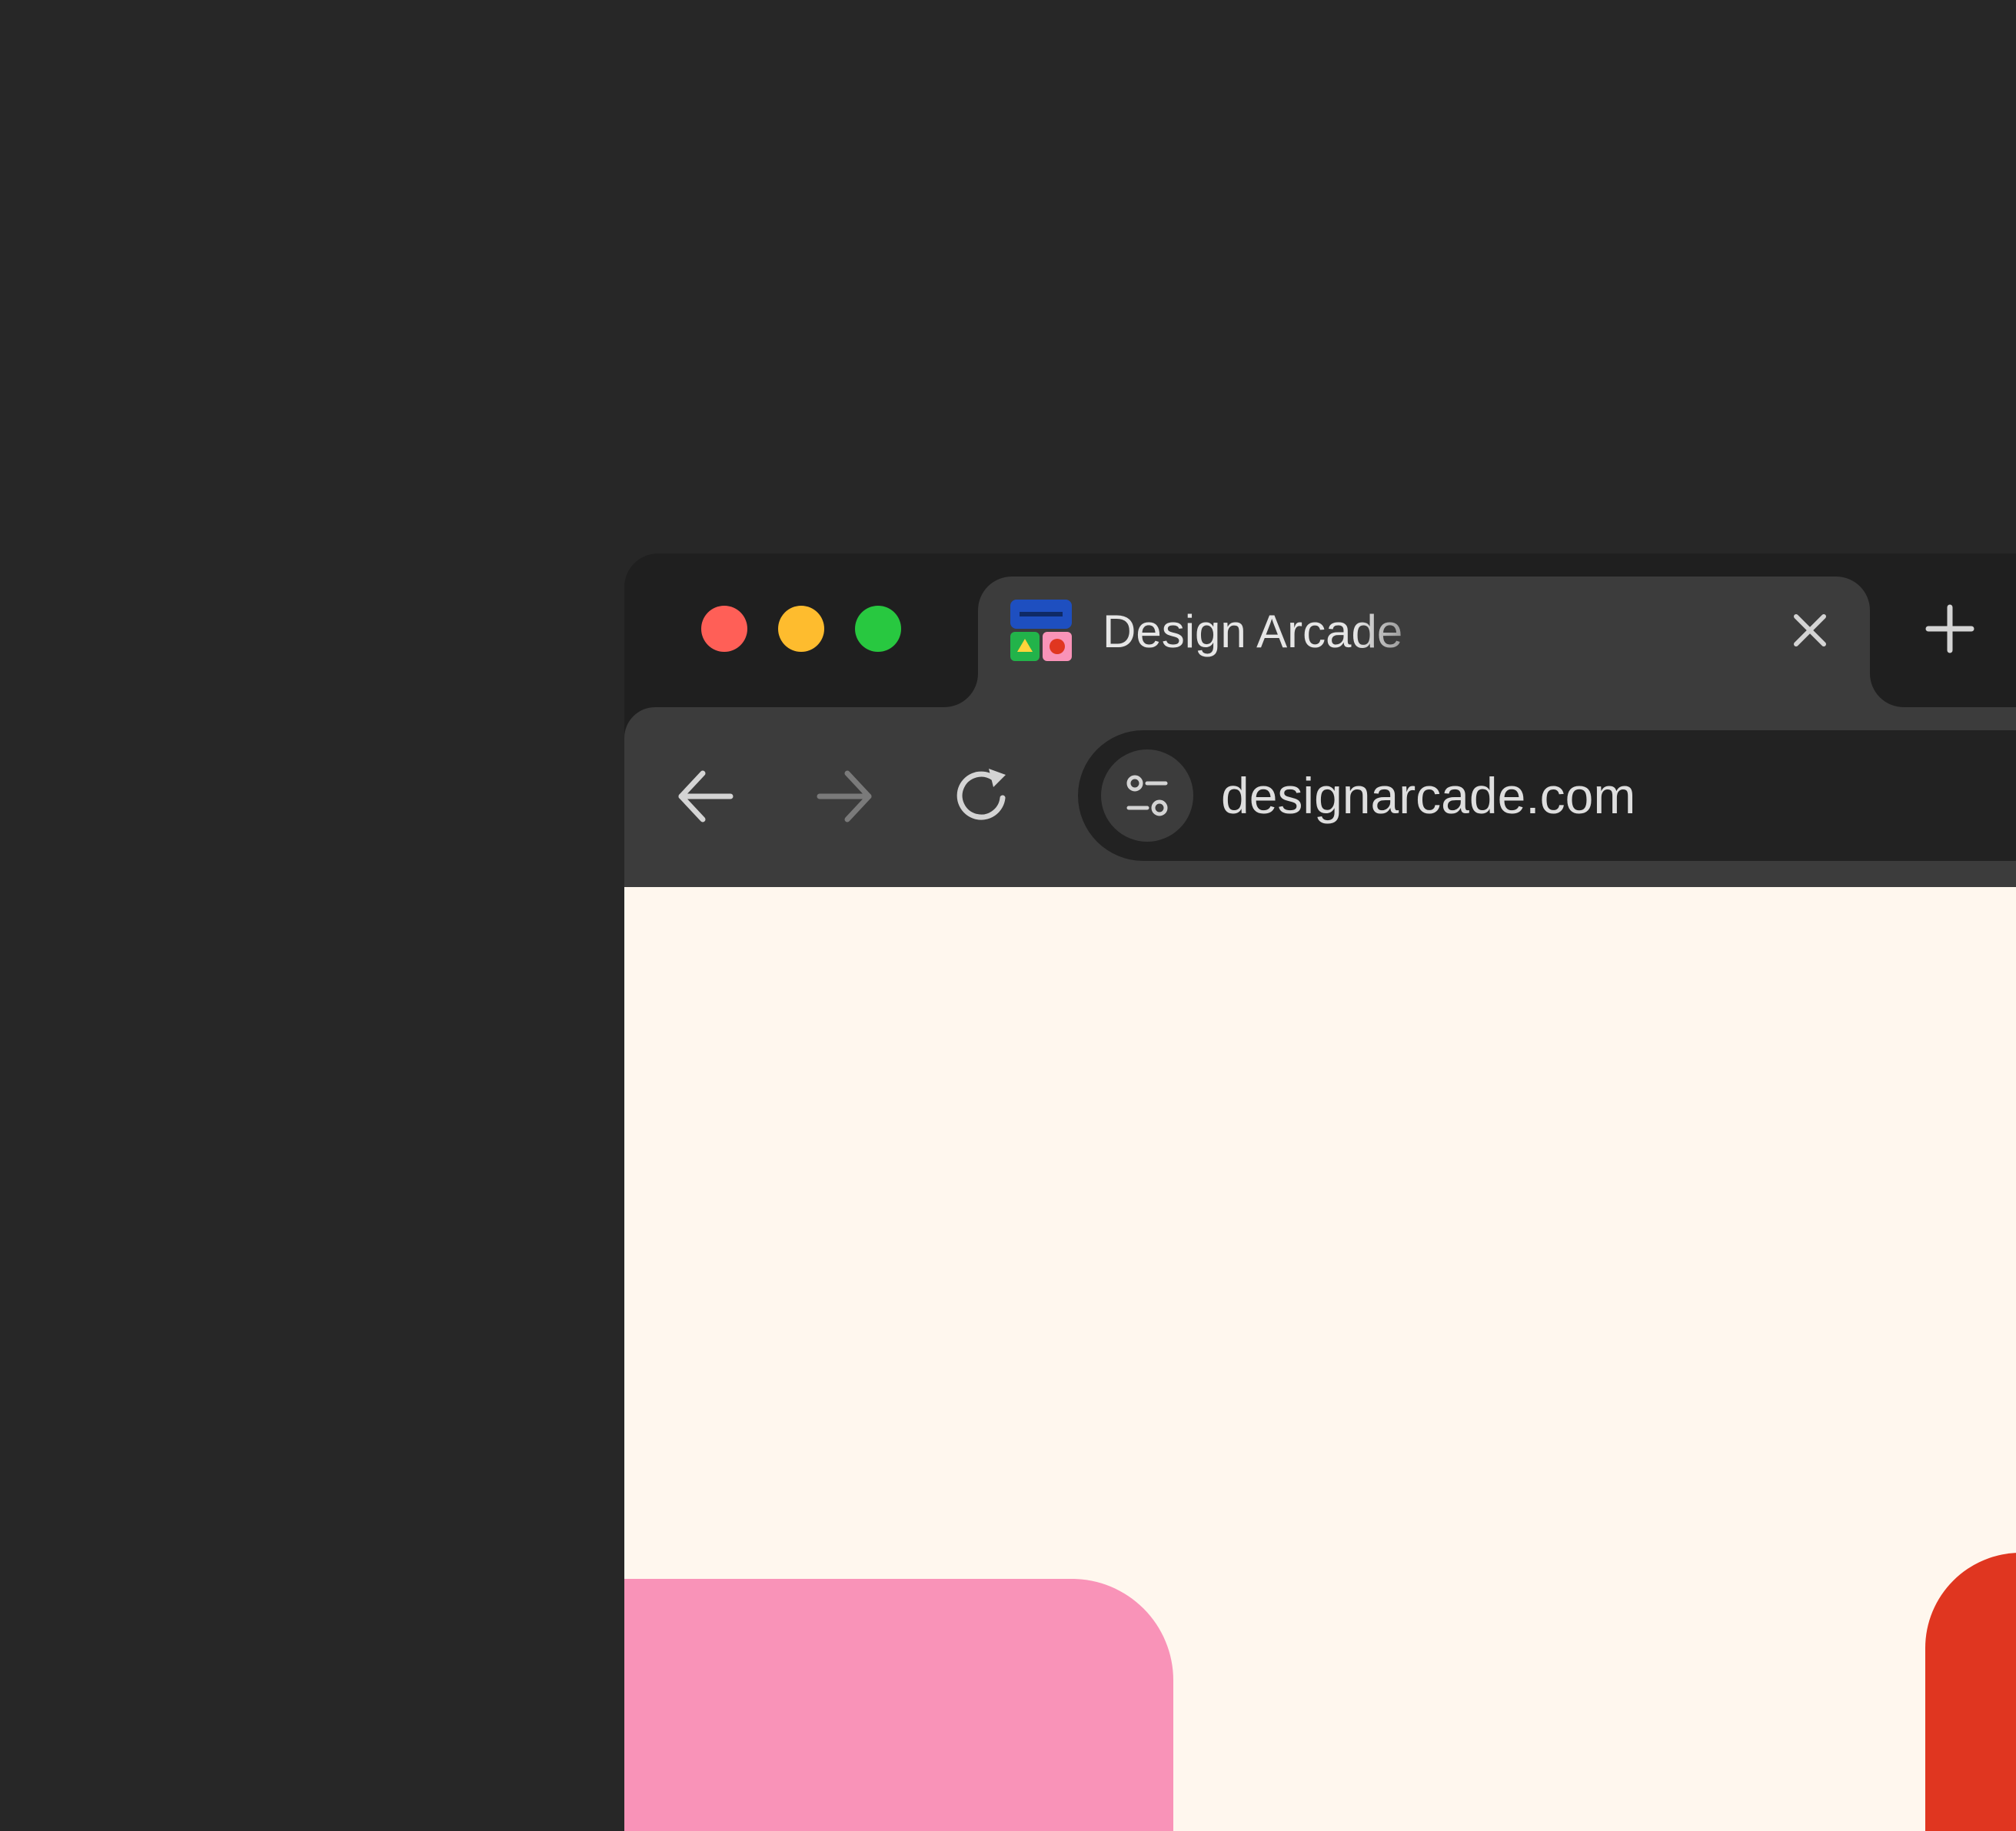 The width and height of the screenshot is (2016, 1831). I want to click on address-bar: designarcade.com, so click(1547, 795).